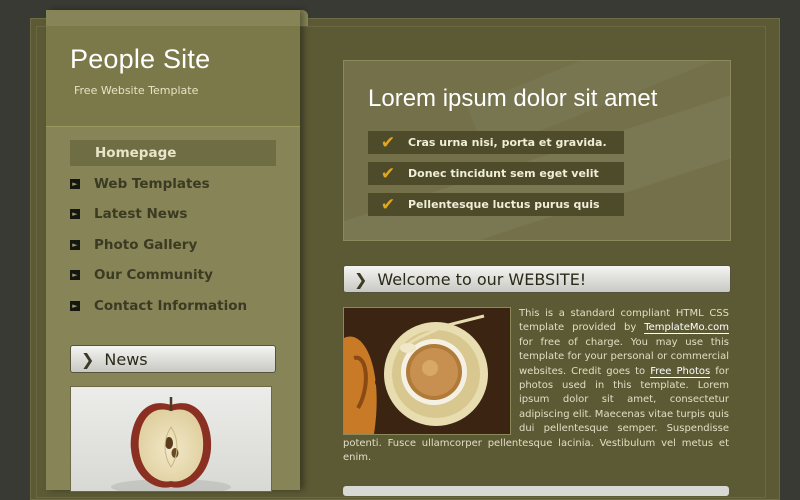 Image resolution: width=800 pixels, height=500 pixels. Describe the element at coordinates (171, 444) in the screenshot. I see `apple-image` at that location.